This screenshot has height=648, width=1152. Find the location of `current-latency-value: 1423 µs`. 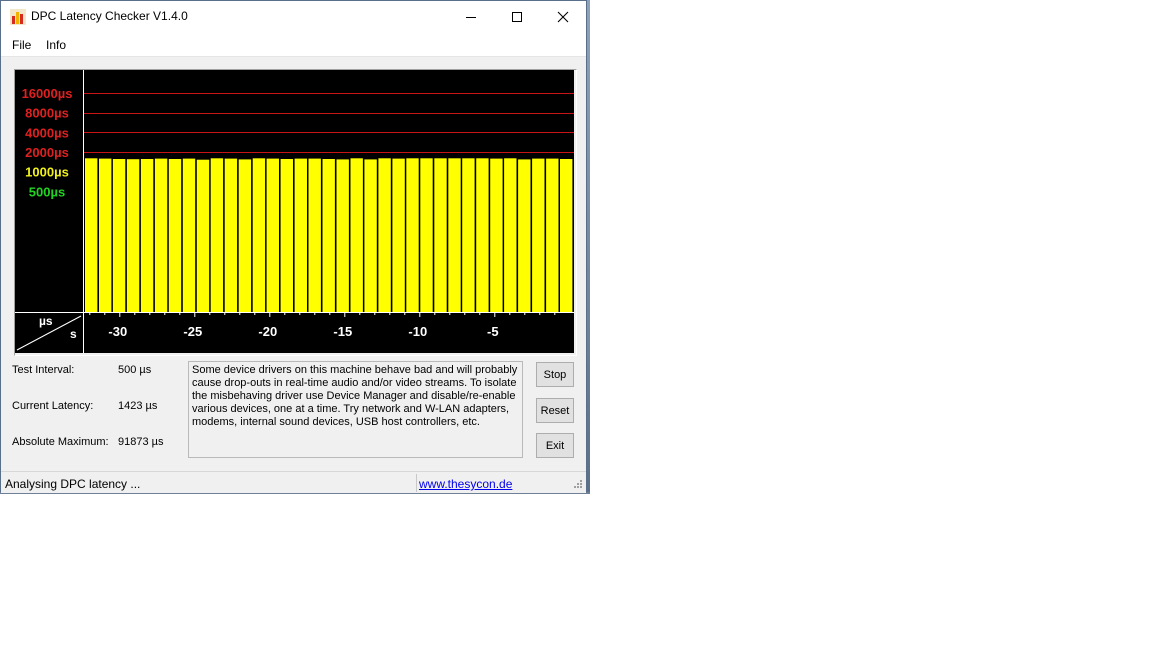

current-latency-value: 1423 µs is located at coordinates (138, 406).